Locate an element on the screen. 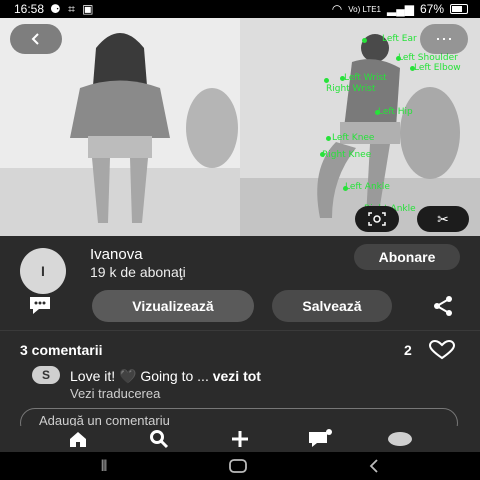 Image resolution: width=480 pixels, height=480 pixels. tab-profile is located at coordinates (400, 439).